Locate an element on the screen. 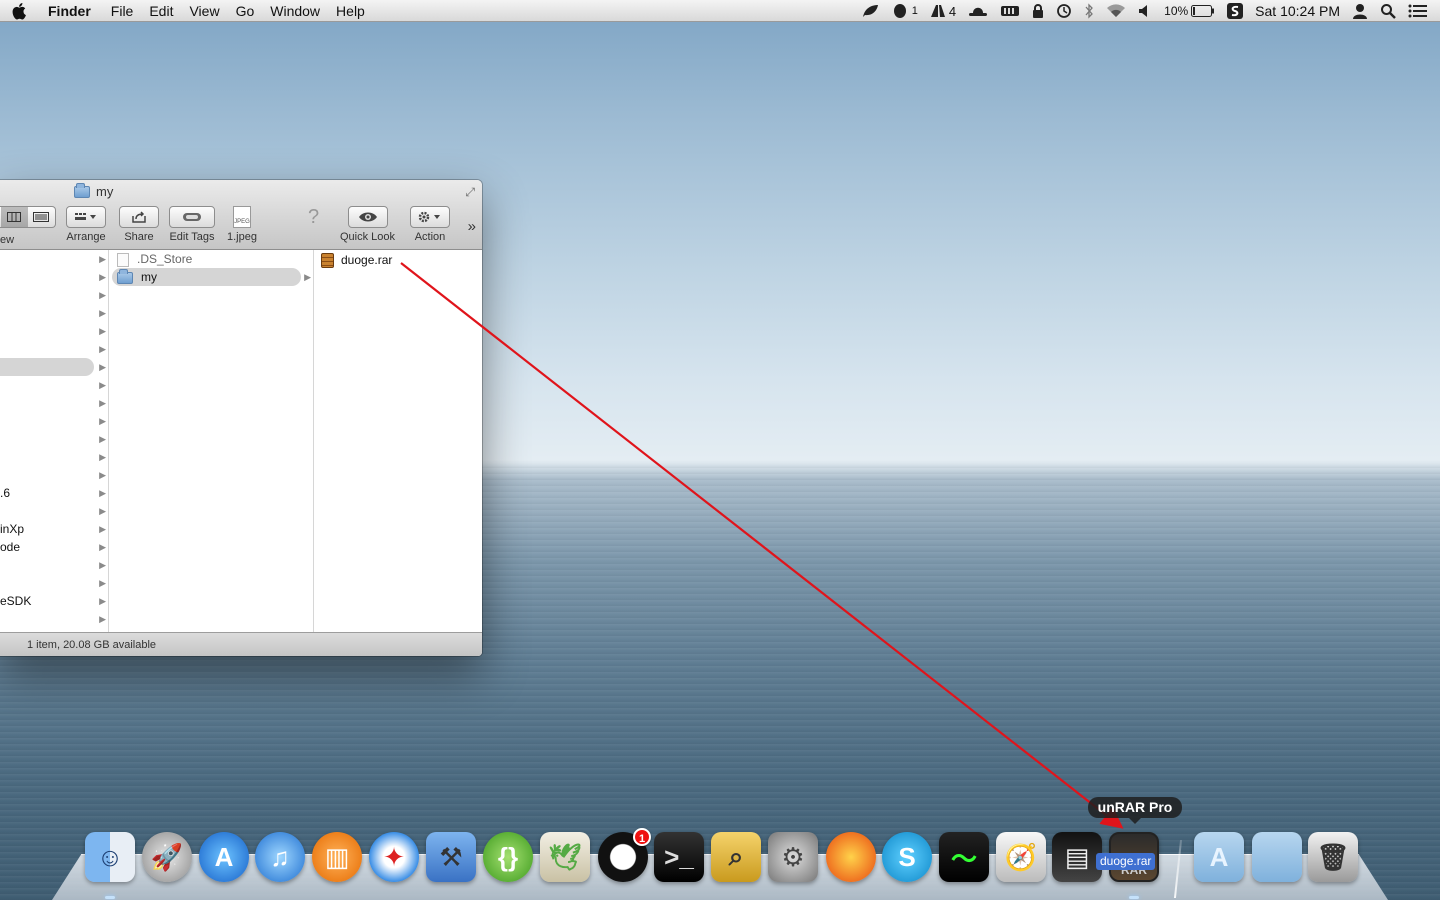 This screenshot has width=1440, height=900. safari-dock-item: ✦ is located at coordinates (394, 857).